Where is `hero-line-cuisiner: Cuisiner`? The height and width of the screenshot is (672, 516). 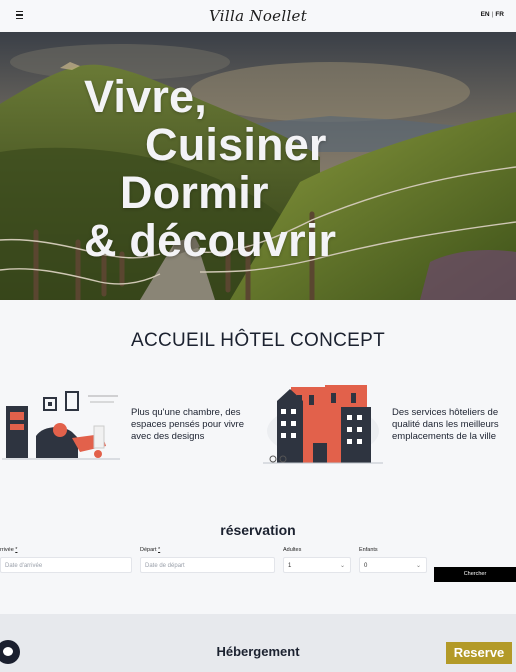
hero-line-cuisiner: Cuisiner is located at coordinates (236, 144).